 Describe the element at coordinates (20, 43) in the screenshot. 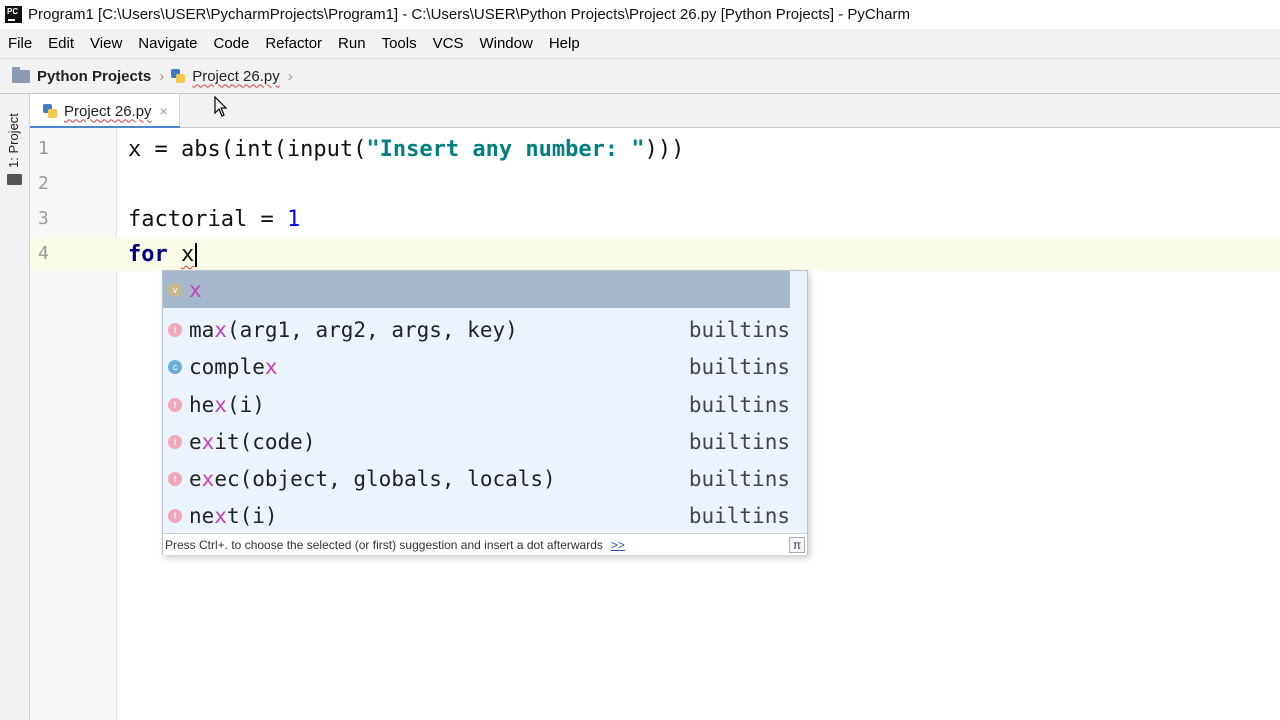

I see `menu-file: File` at that location.